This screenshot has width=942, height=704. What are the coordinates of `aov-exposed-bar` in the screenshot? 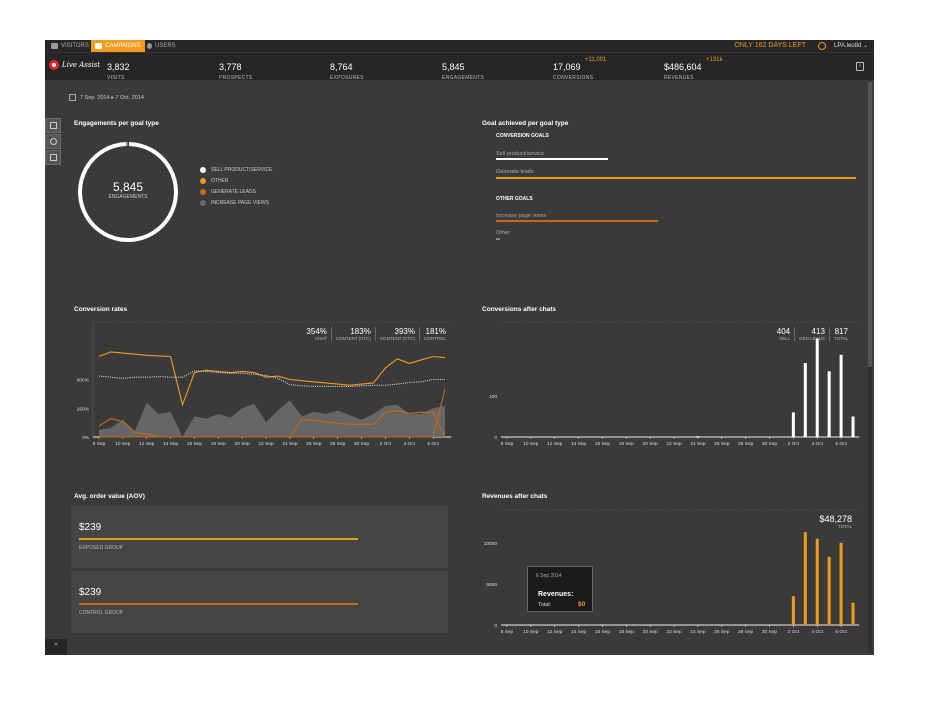 It's located at (218, 539).